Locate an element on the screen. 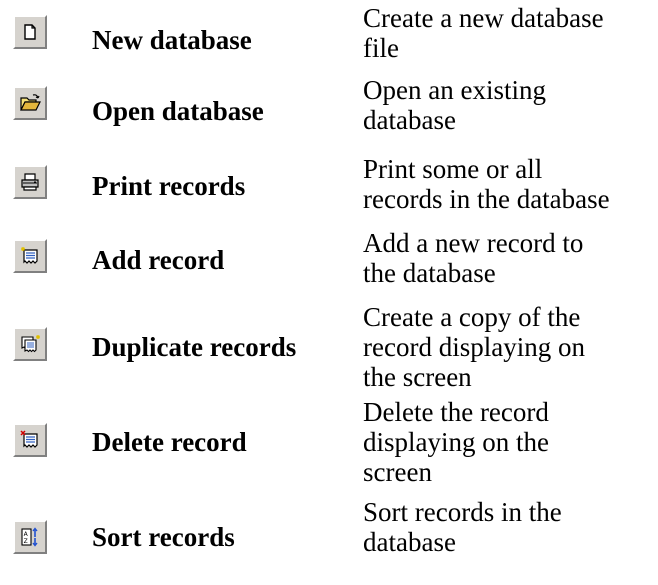 This screenshot has height=585, width=658. description-line: records in the database is located at coordinates (486, 199).